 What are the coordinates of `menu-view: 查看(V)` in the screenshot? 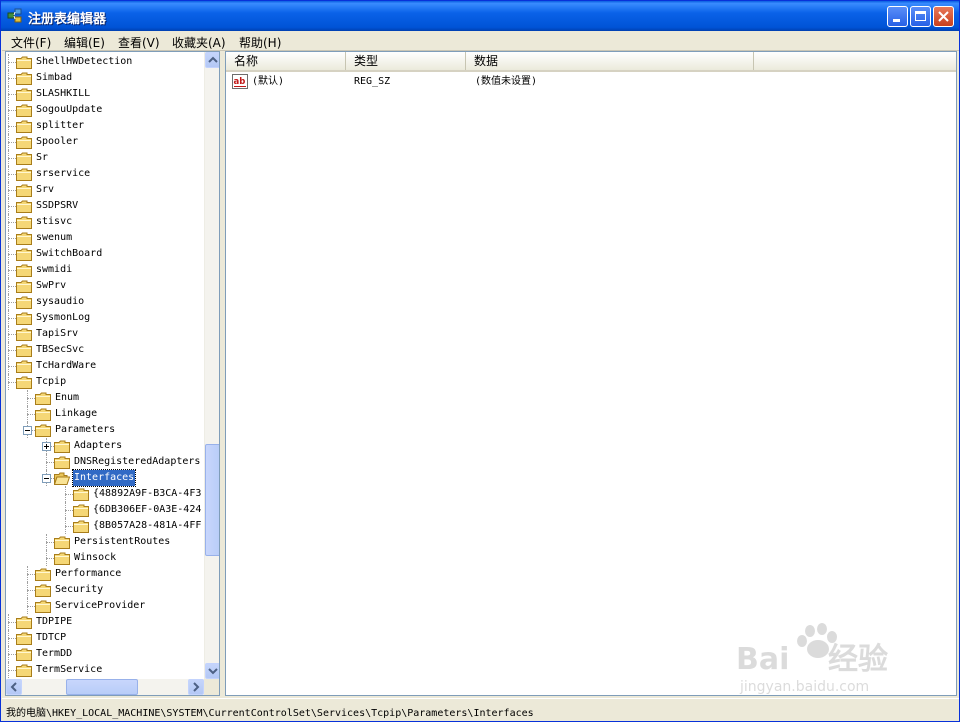 It's located at (139, 42).